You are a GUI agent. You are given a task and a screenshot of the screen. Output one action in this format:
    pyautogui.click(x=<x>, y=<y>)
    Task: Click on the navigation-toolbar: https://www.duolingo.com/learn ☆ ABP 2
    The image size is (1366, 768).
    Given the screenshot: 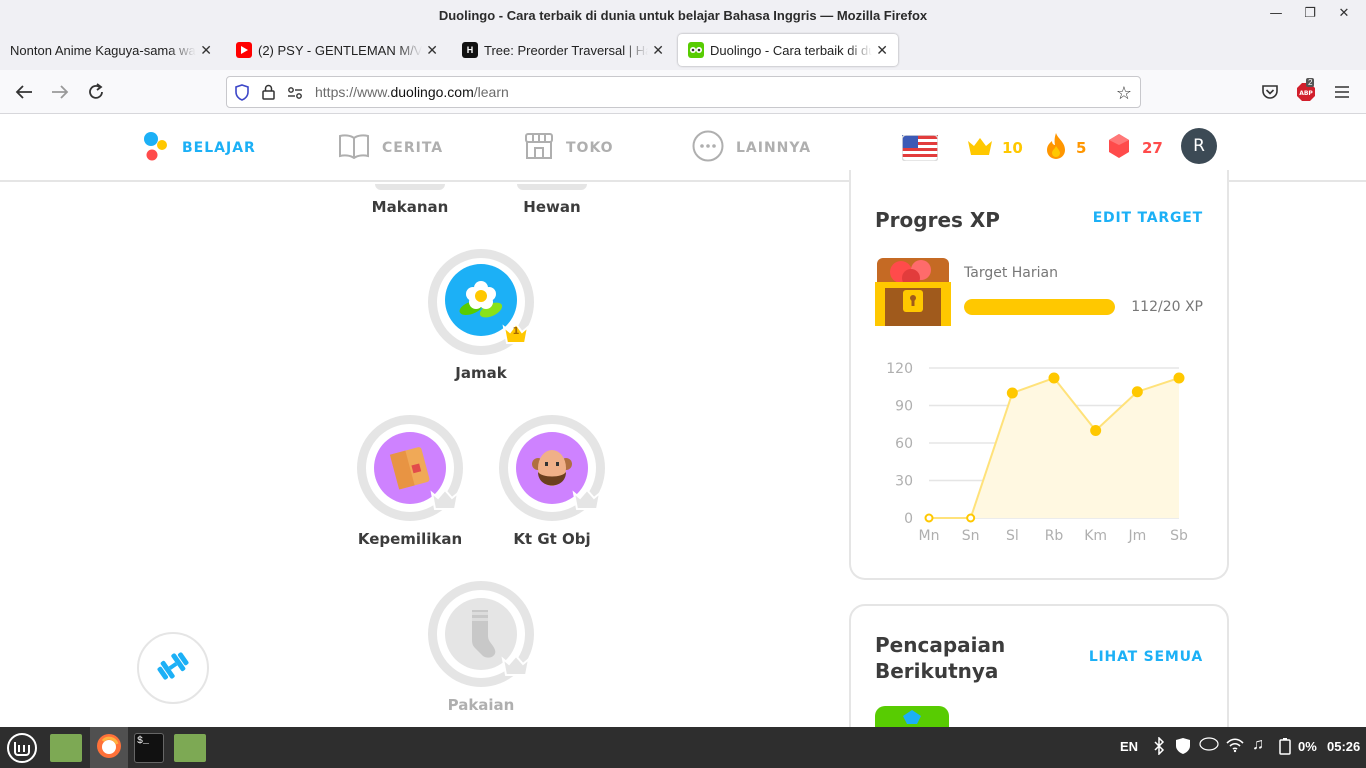 What is the action you would take?
    pyautogui.click(x=683, y=92)
    